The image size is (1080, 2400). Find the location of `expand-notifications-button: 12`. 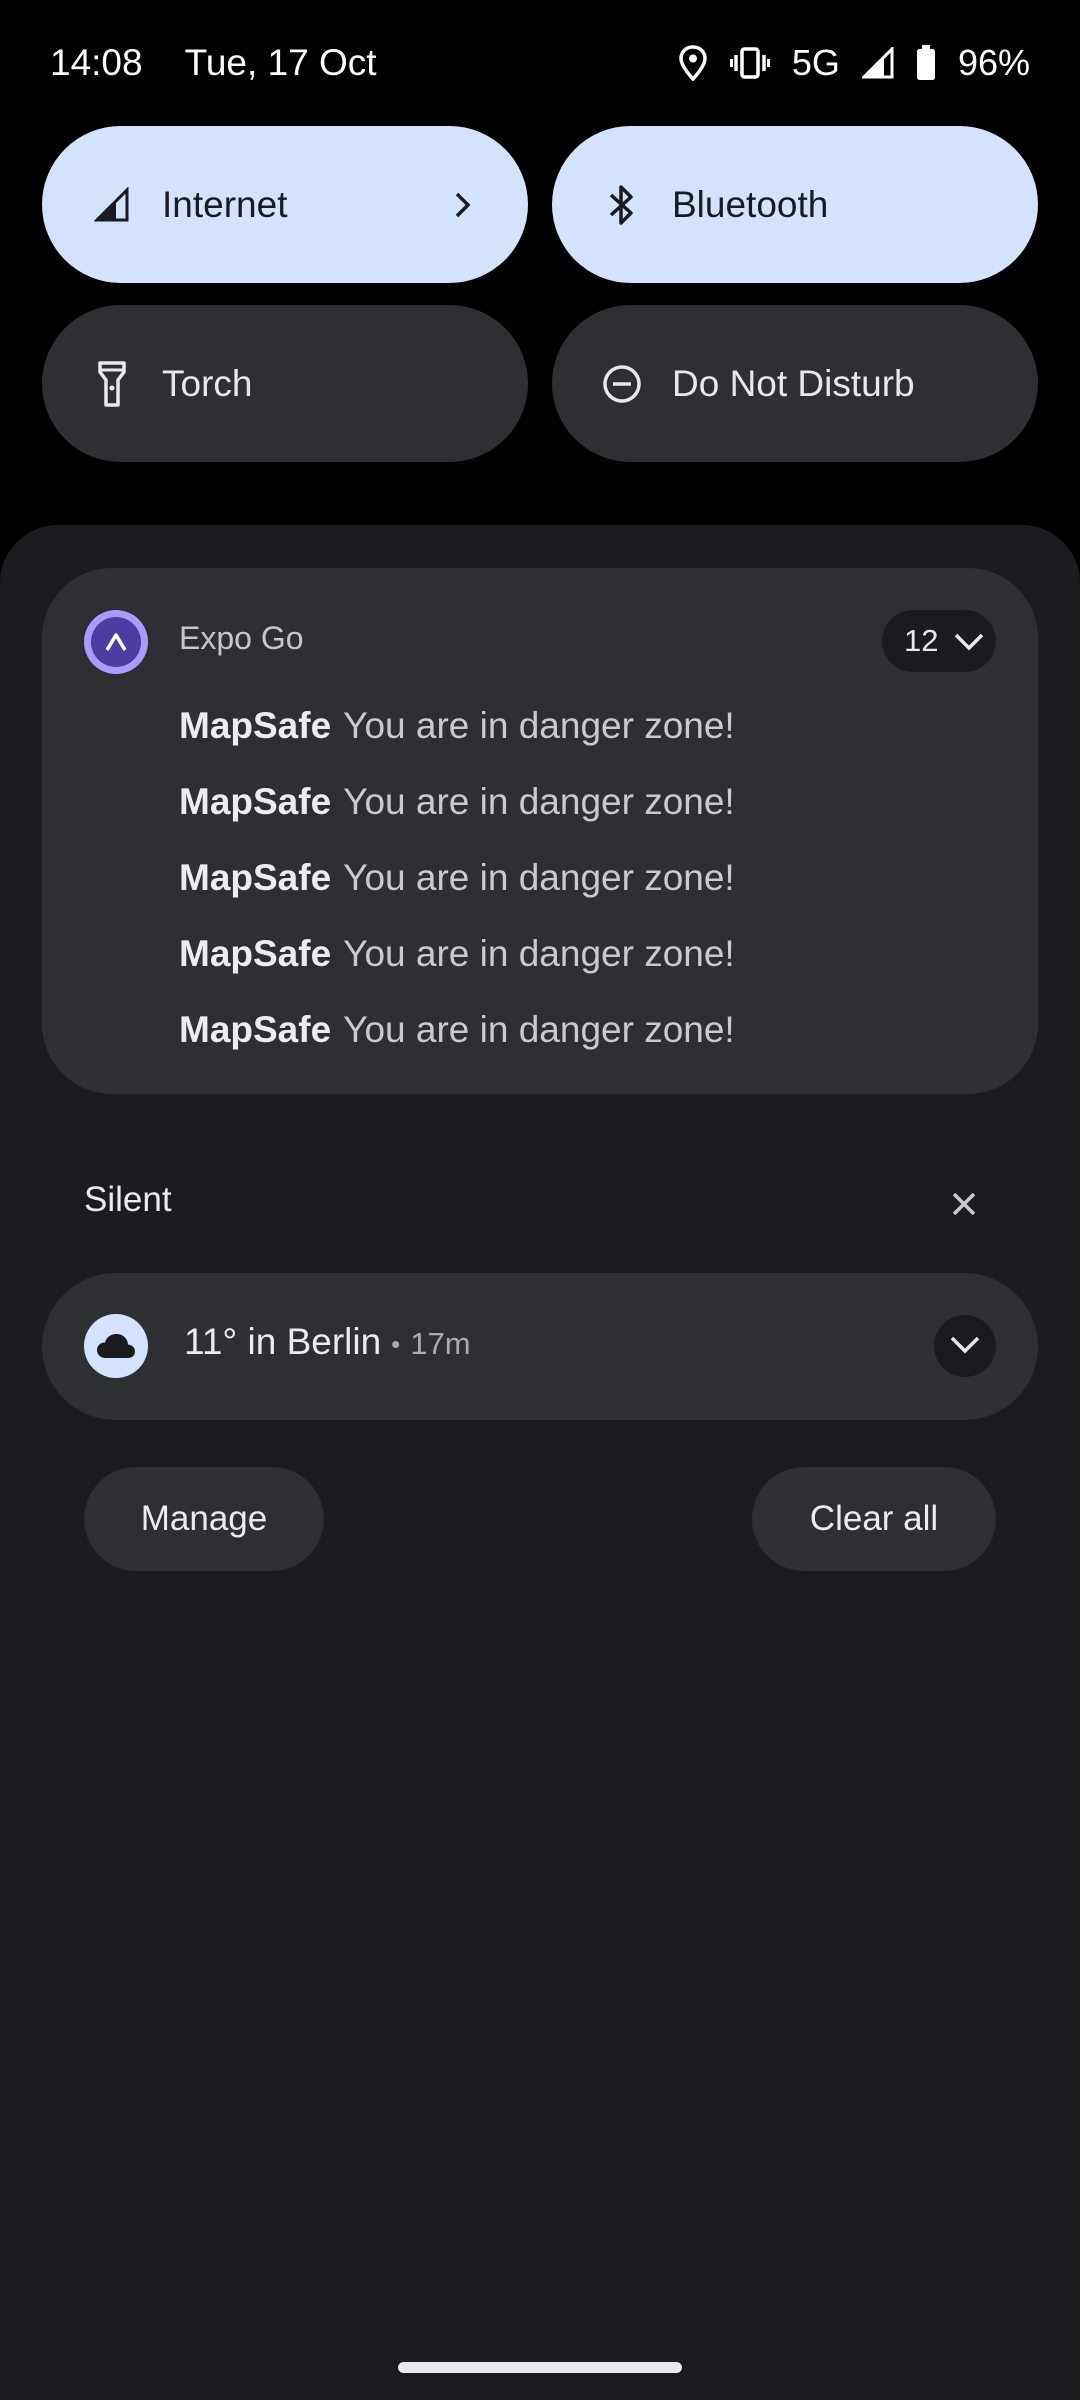

expand-notifications-button: 12 is located at coordinates (939, 641).